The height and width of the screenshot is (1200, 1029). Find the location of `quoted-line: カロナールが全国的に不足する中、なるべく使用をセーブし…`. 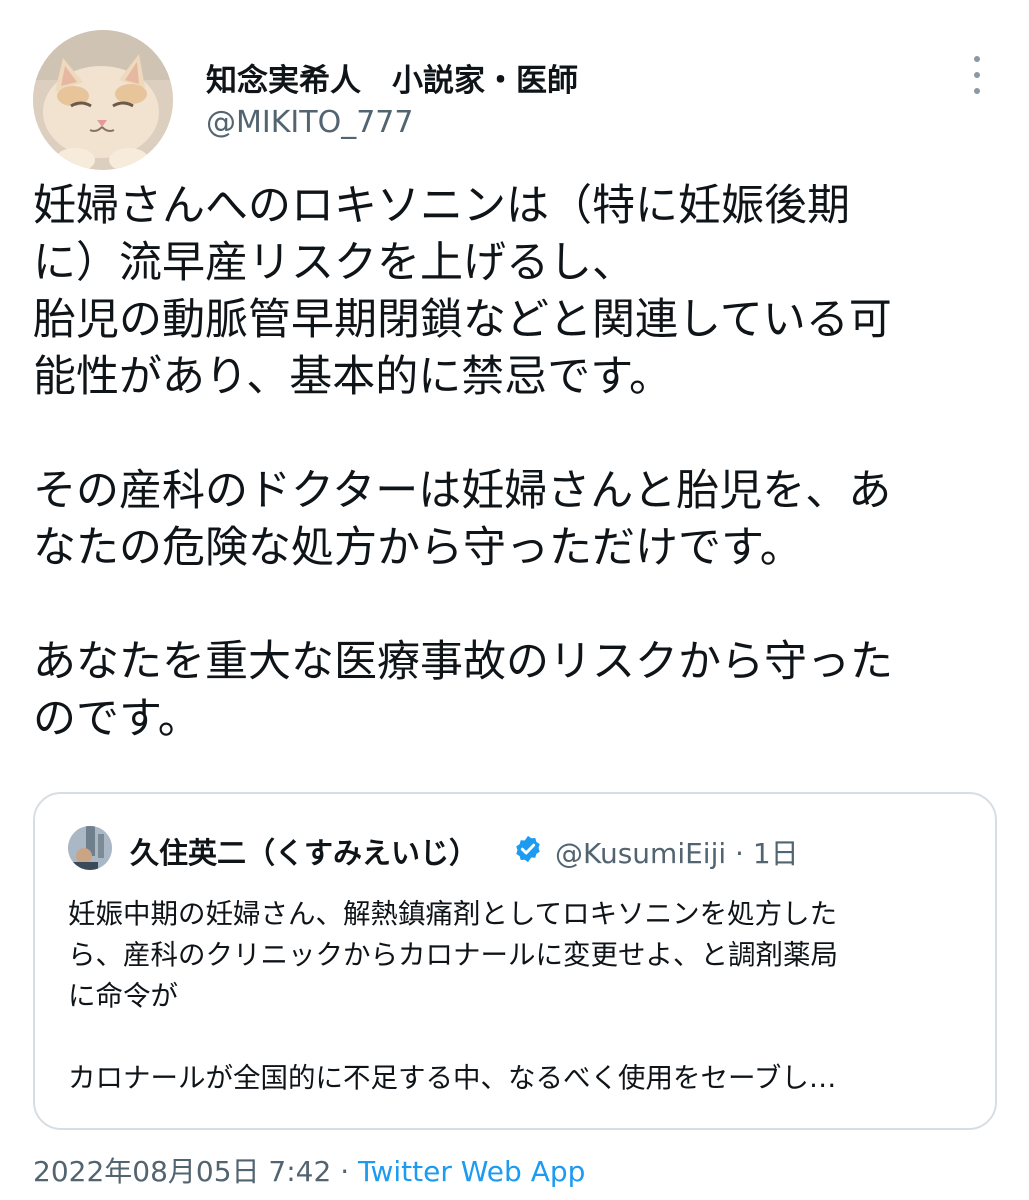

quoted-line: カロナールが全国的に不足する中、なるべく使用をセーブし… is located at coordinates (452, 1078).